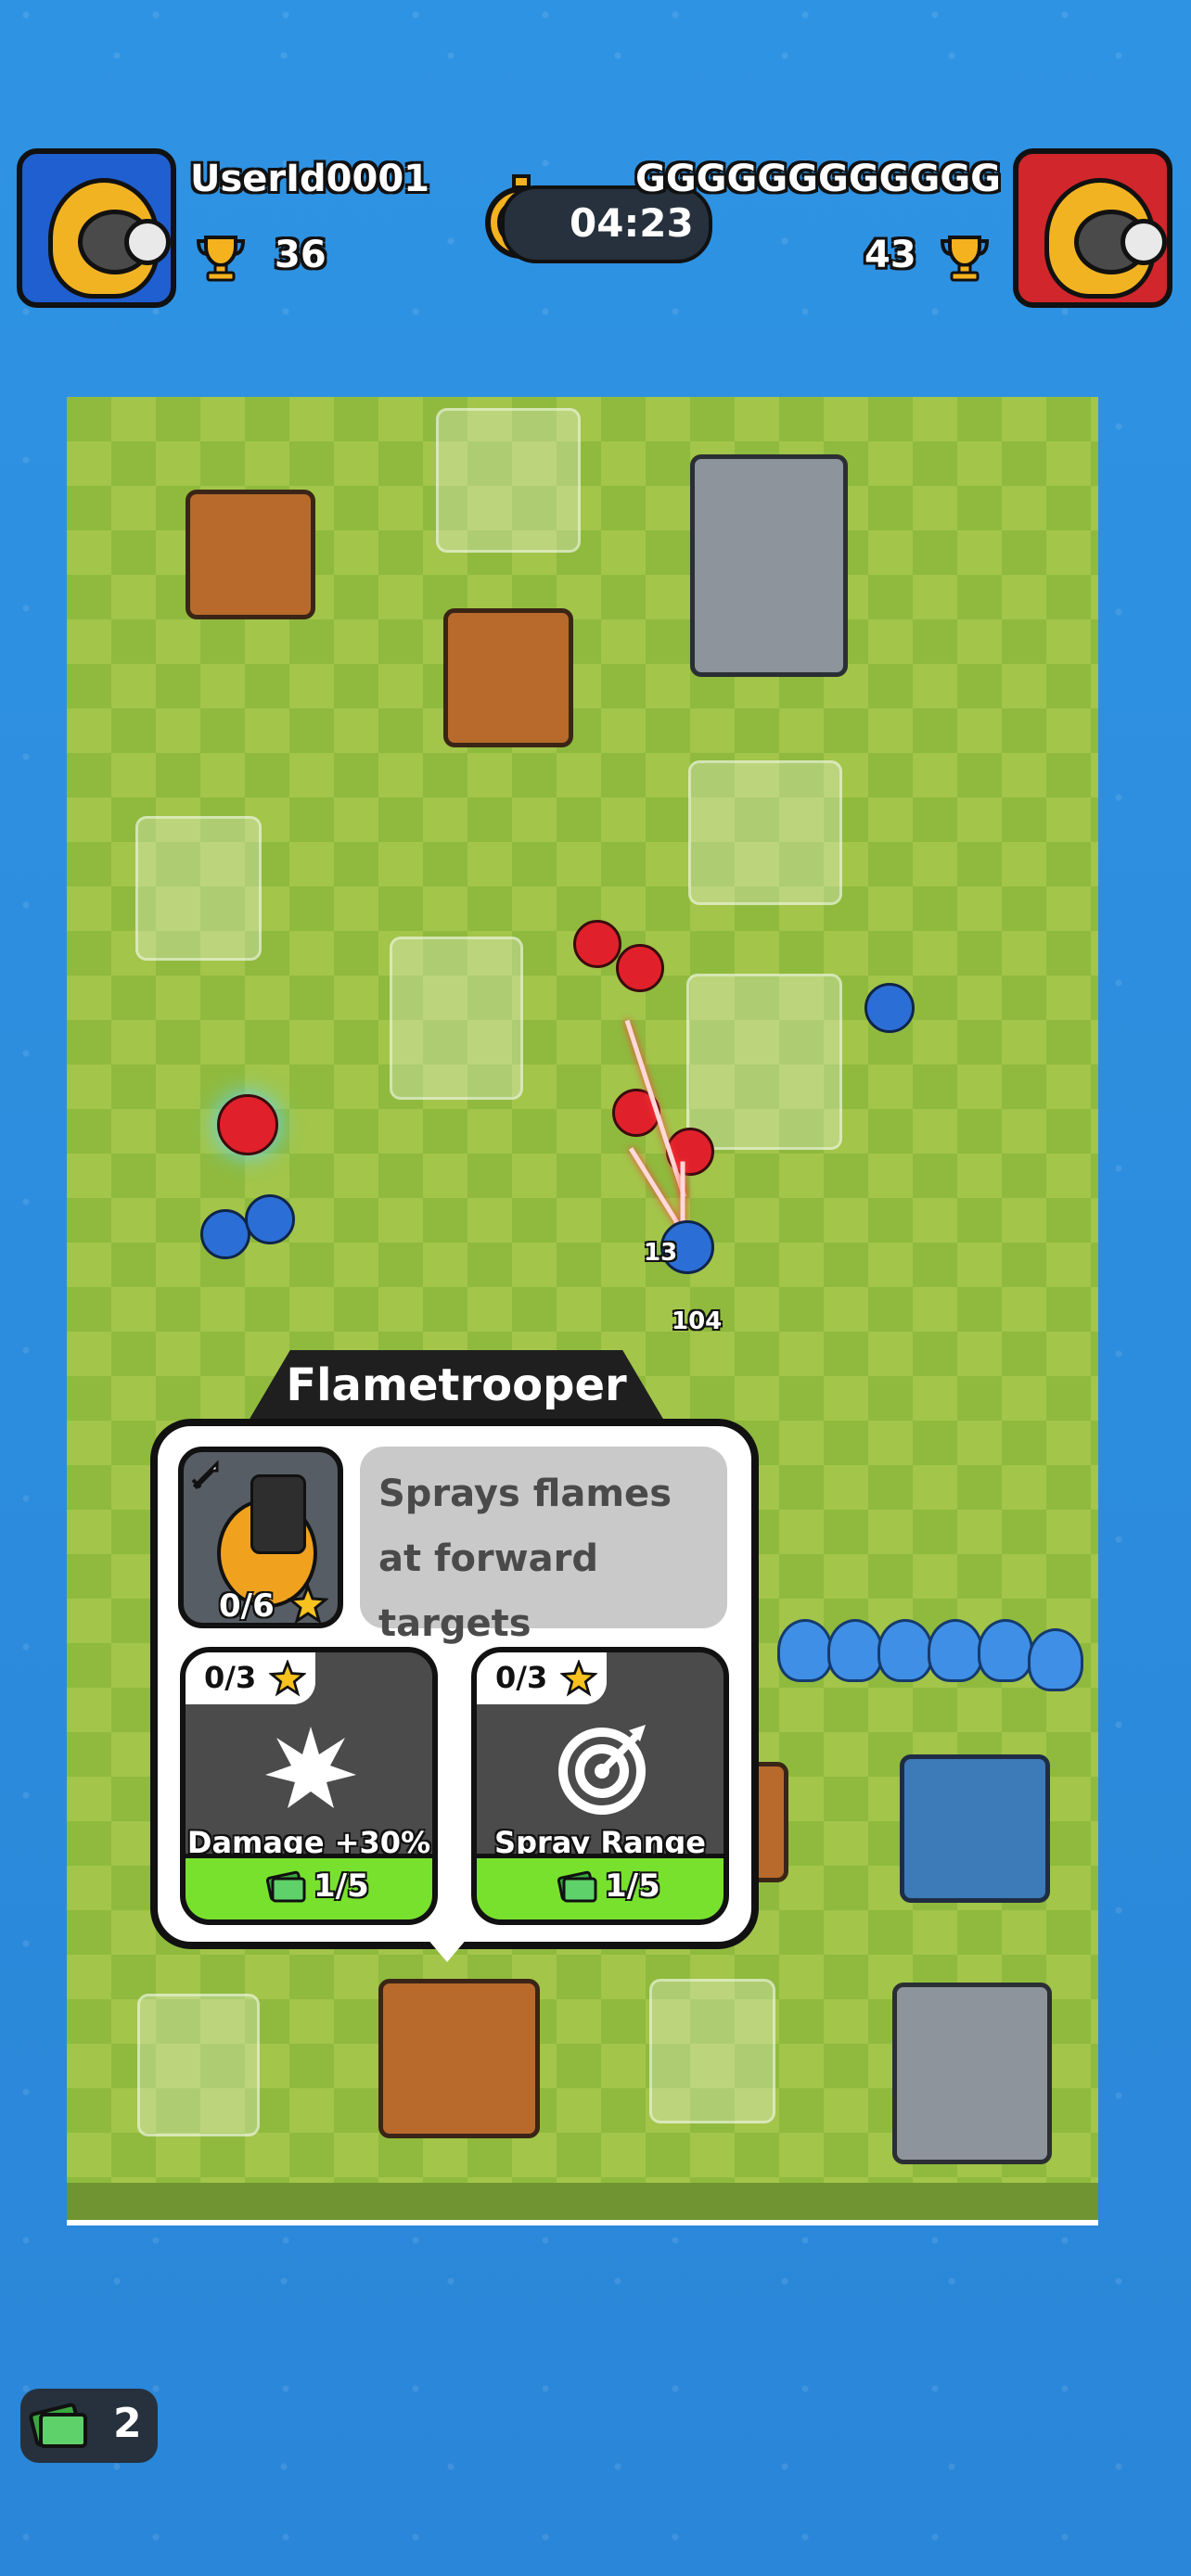 Image resolution: width=1191 pixels, height=2576 pixels. I want to click on unit-portrait: 0/6, so click(260, 1538).